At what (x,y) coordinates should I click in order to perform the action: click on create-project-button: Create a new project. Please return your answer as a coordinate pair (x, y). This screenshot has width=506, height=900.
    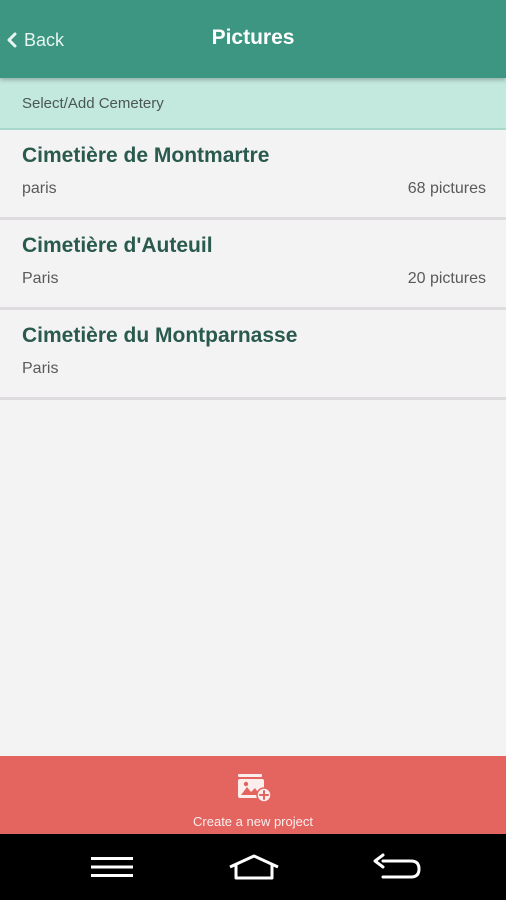
    Looking at the image, I should click on (253, 795).